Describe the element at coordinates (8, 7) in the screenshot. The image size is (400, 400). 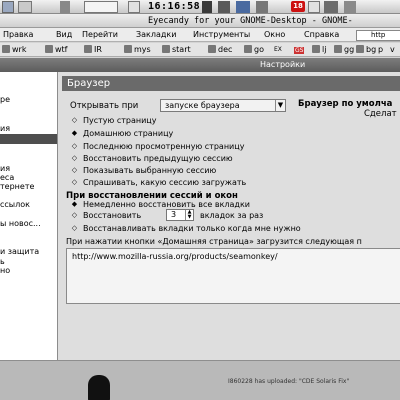
I see `app-icon` at that location.